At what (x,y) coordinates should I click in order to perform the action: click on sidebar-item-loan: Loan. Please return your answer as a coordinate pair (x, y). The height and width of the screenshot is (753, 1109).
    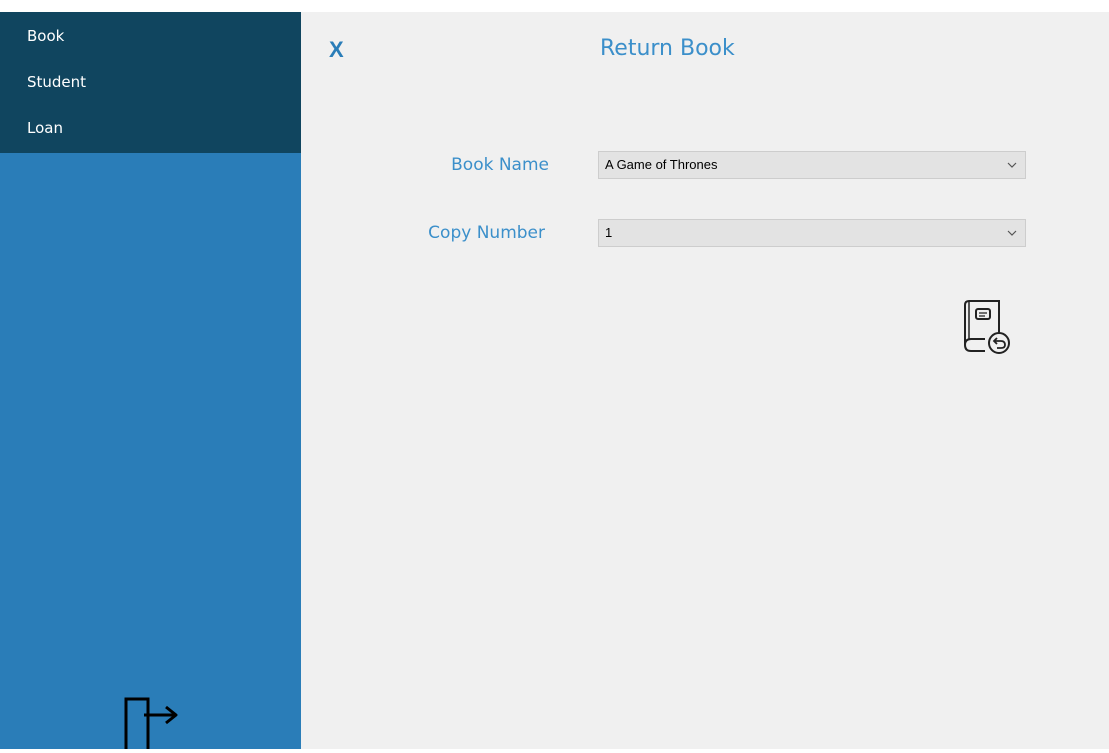
    Looking at the image, I should click on (150, 131).